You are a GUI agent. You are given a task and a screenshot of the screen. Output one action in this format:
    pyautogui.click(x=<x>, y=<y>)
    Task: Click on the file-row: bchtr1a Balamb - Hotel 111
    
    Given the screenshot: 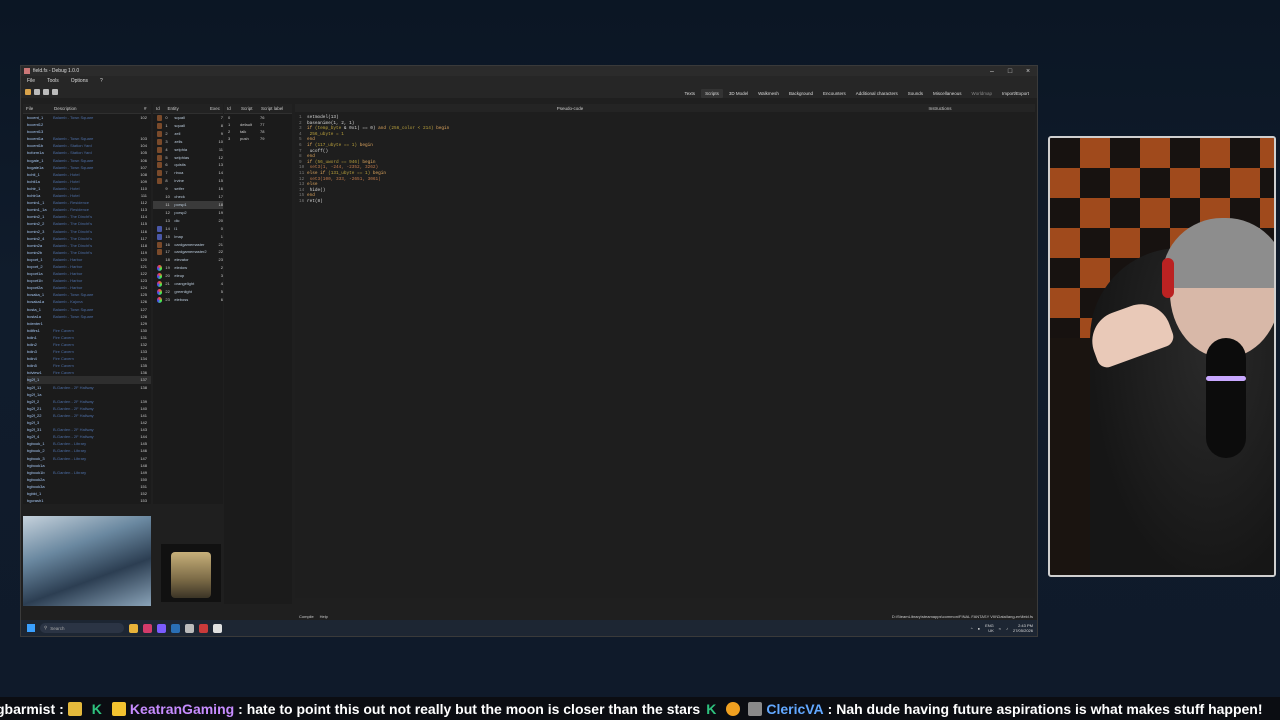 What is the action you would take?
    pyautogui.click(x=89, y=195)
    